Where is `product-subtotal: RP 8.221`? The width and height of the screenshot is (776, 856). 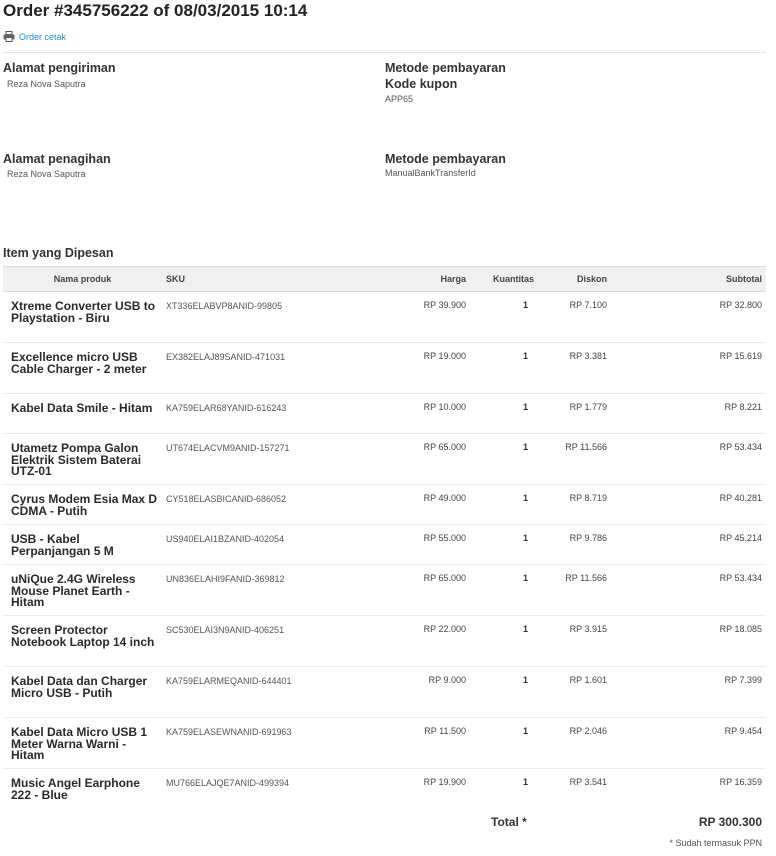 product-subtotal: RP 8.221 is located at coordinates (688, 413).